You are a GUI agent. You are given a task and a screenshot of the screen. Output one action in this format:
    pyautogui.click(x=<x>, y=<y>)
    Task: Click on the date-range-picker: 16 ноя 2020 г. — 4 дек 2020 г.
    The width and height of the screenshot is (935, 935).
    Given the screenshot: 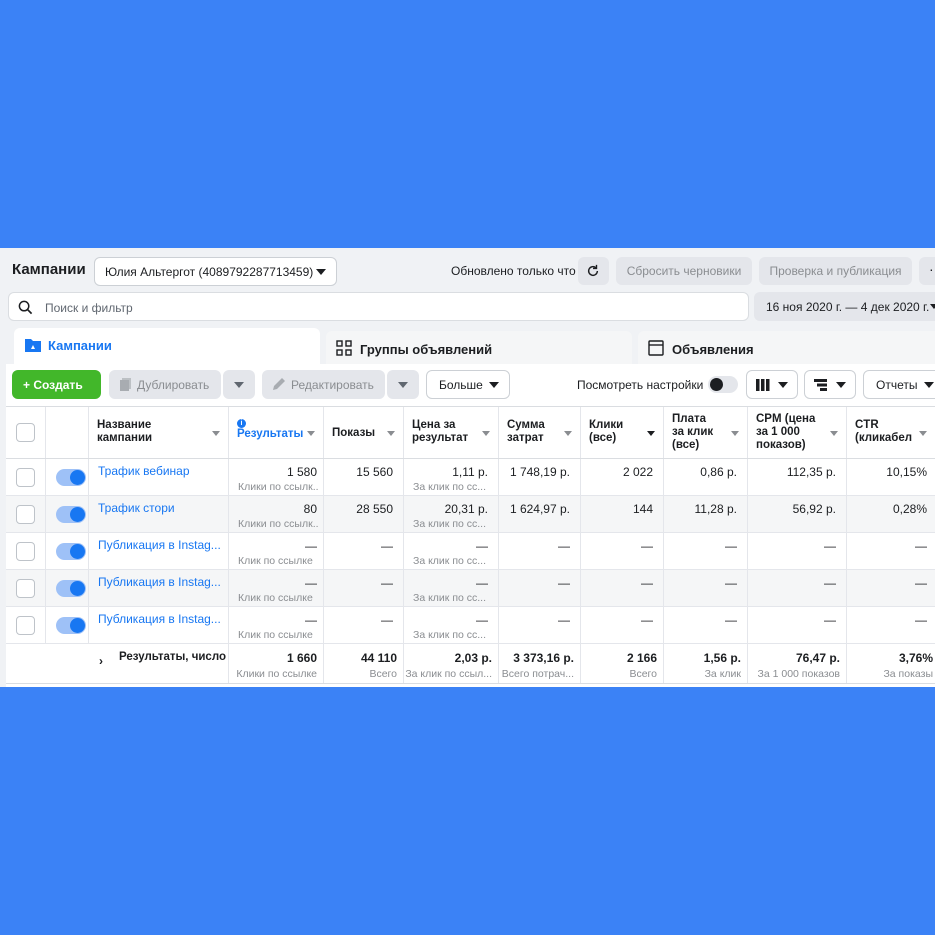 What is the action you would take?
    pyautogui.click(x=844, y=306)
    